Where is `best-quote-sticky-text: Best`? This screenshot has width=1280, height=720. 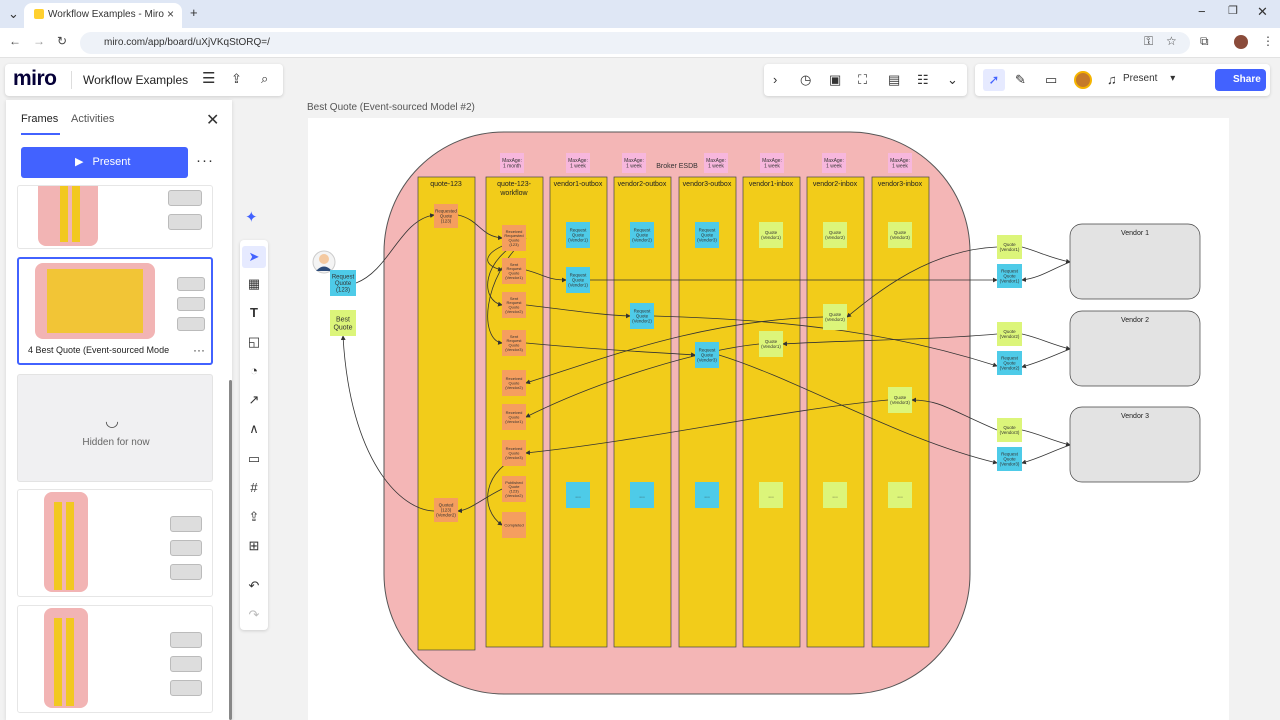 best-quote-sticky-text: Best is located at coordinates (343, 320).